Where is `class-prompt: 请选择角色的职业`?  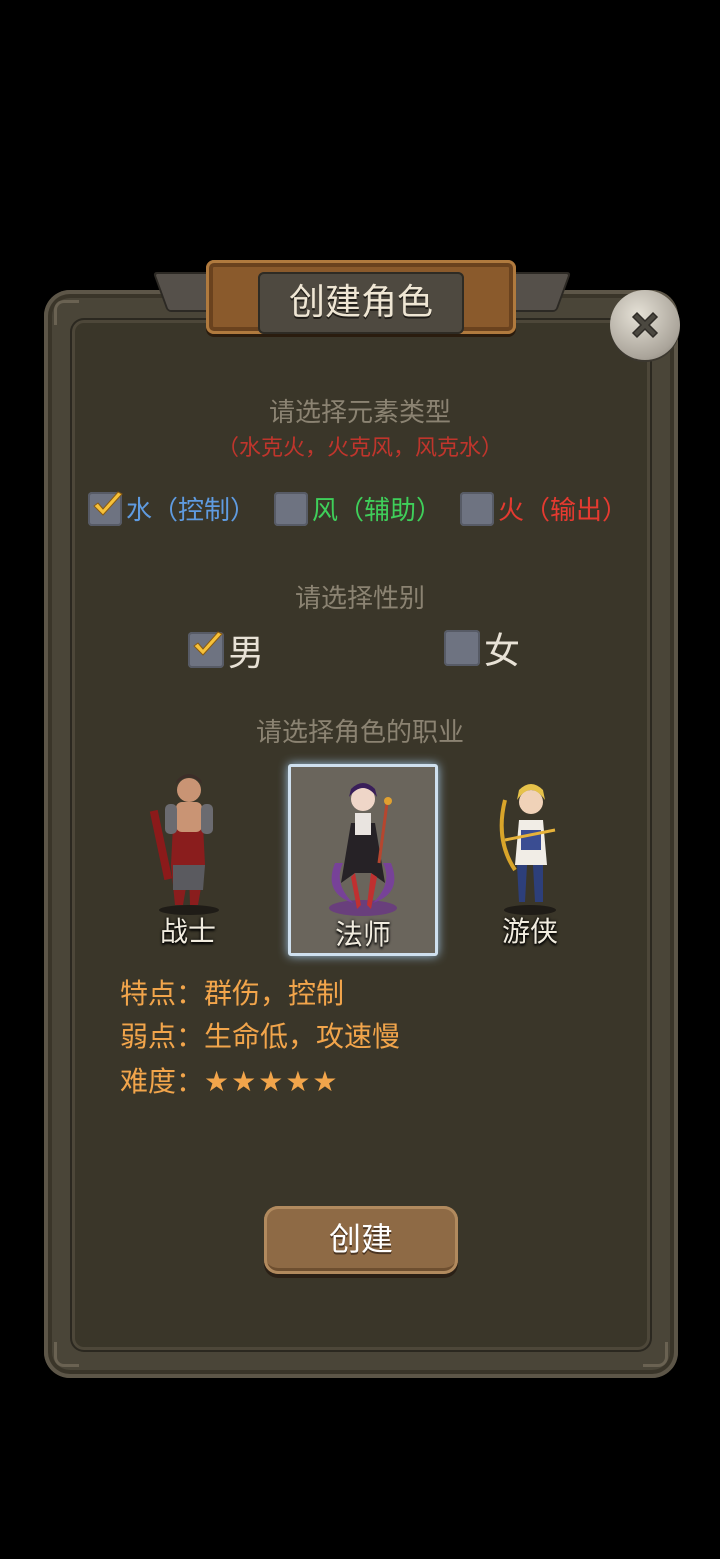
class-prompt: 请选择角色的职业 is located at coordinates (359, 733).